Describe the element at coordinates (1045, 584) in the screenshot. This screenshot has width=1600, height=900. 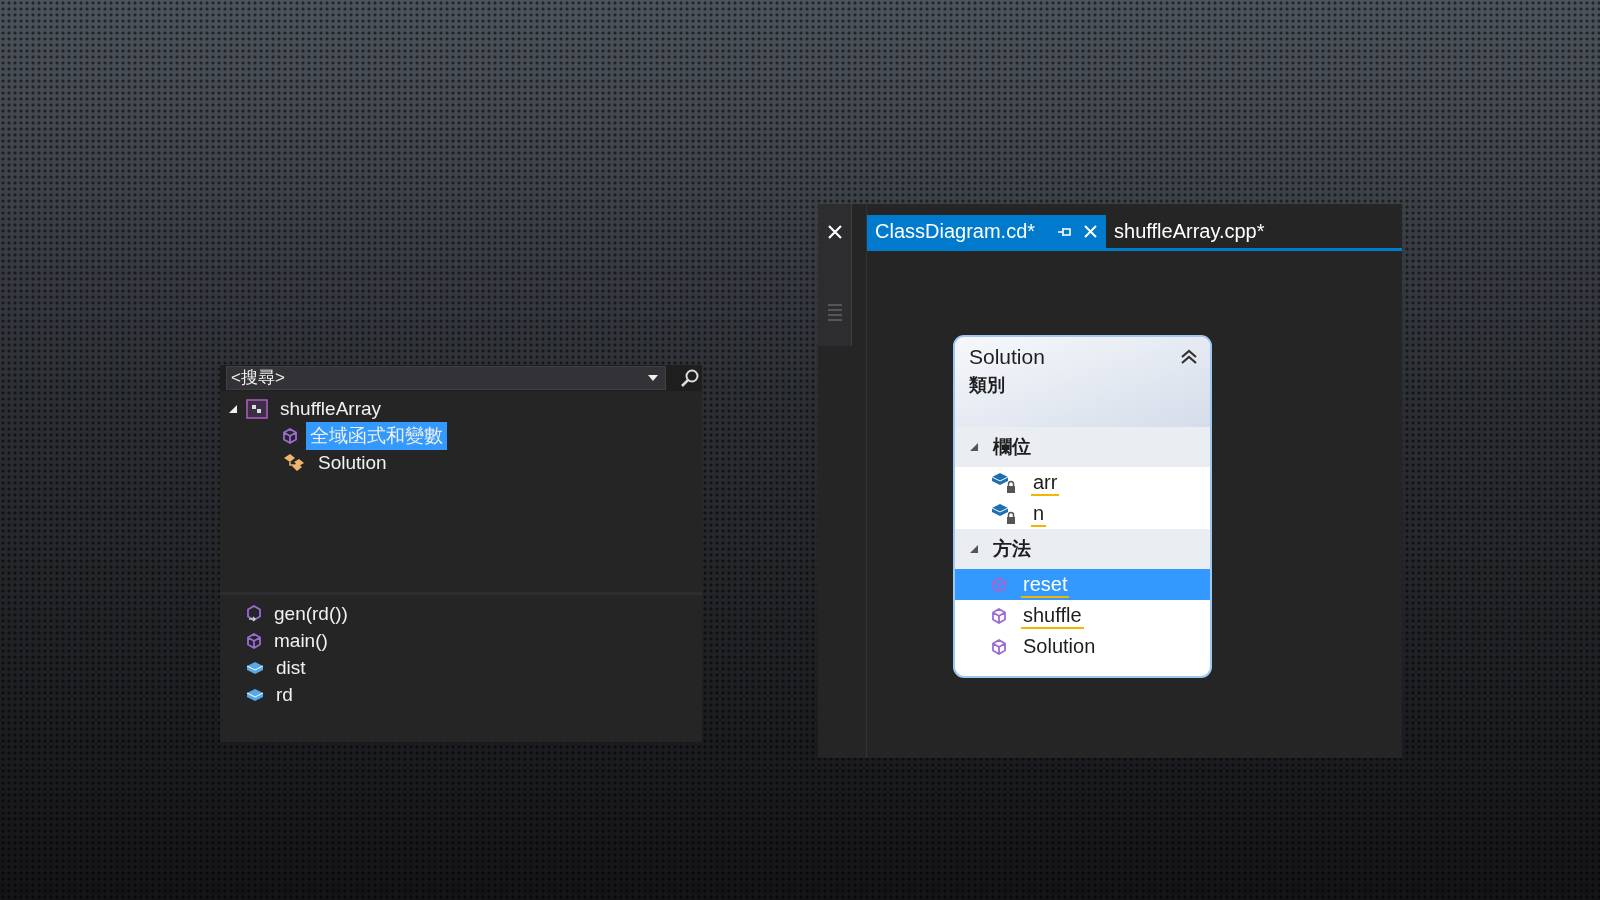
I see `member-name: reset` at that location.